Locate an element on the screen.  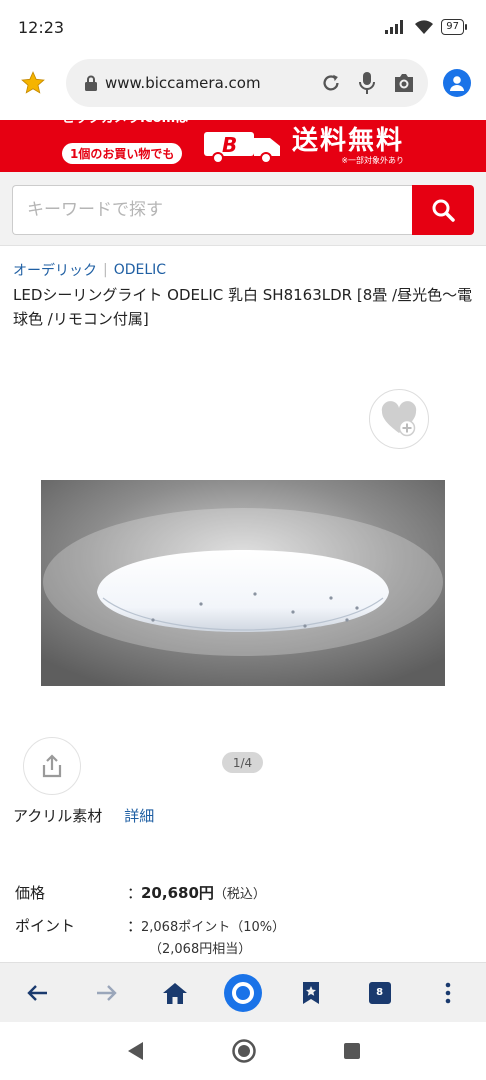
tab-count: 8 is located at coordinates (379, 992).